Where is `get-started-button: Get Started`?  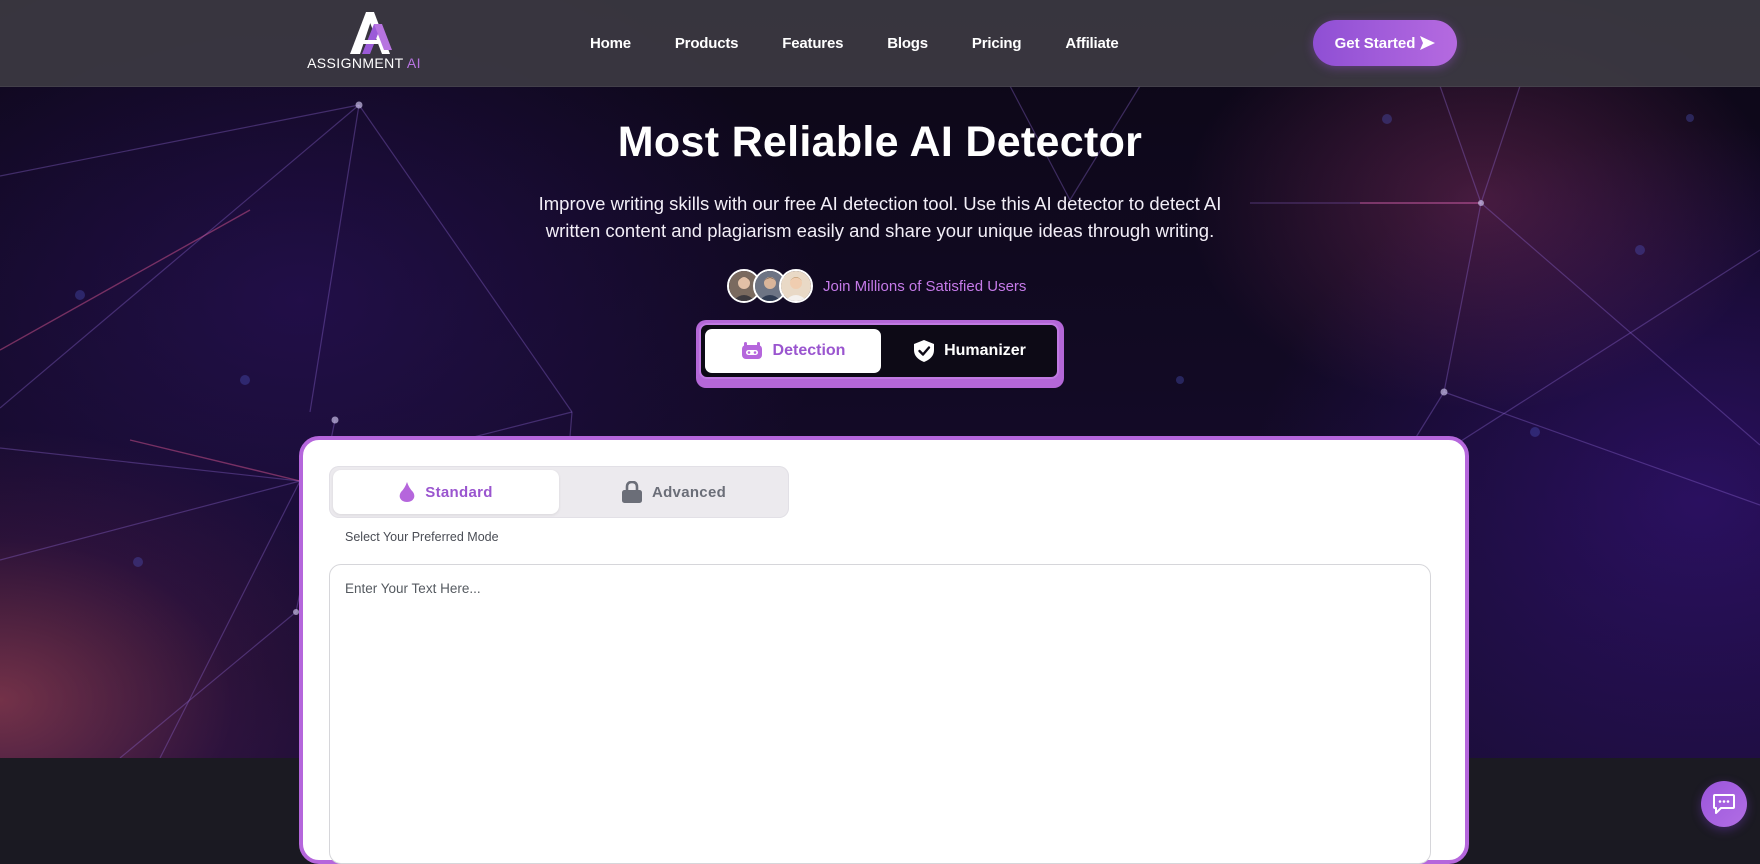 get-started-button: Get Started is located at coordinates (1385, 43).